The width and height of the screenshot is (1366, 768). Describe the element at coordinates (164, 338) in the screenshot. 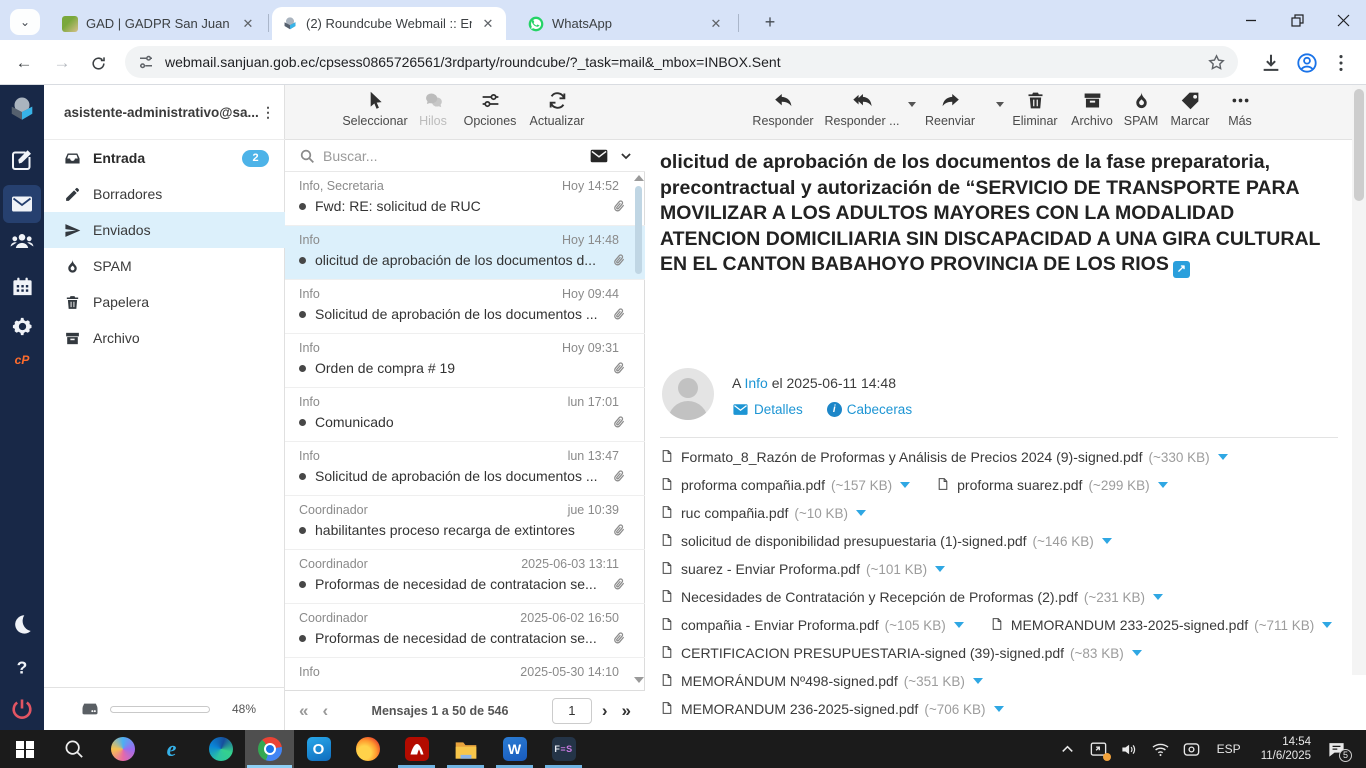

I see `sidebar-item-archivo: Archivo` at that location.